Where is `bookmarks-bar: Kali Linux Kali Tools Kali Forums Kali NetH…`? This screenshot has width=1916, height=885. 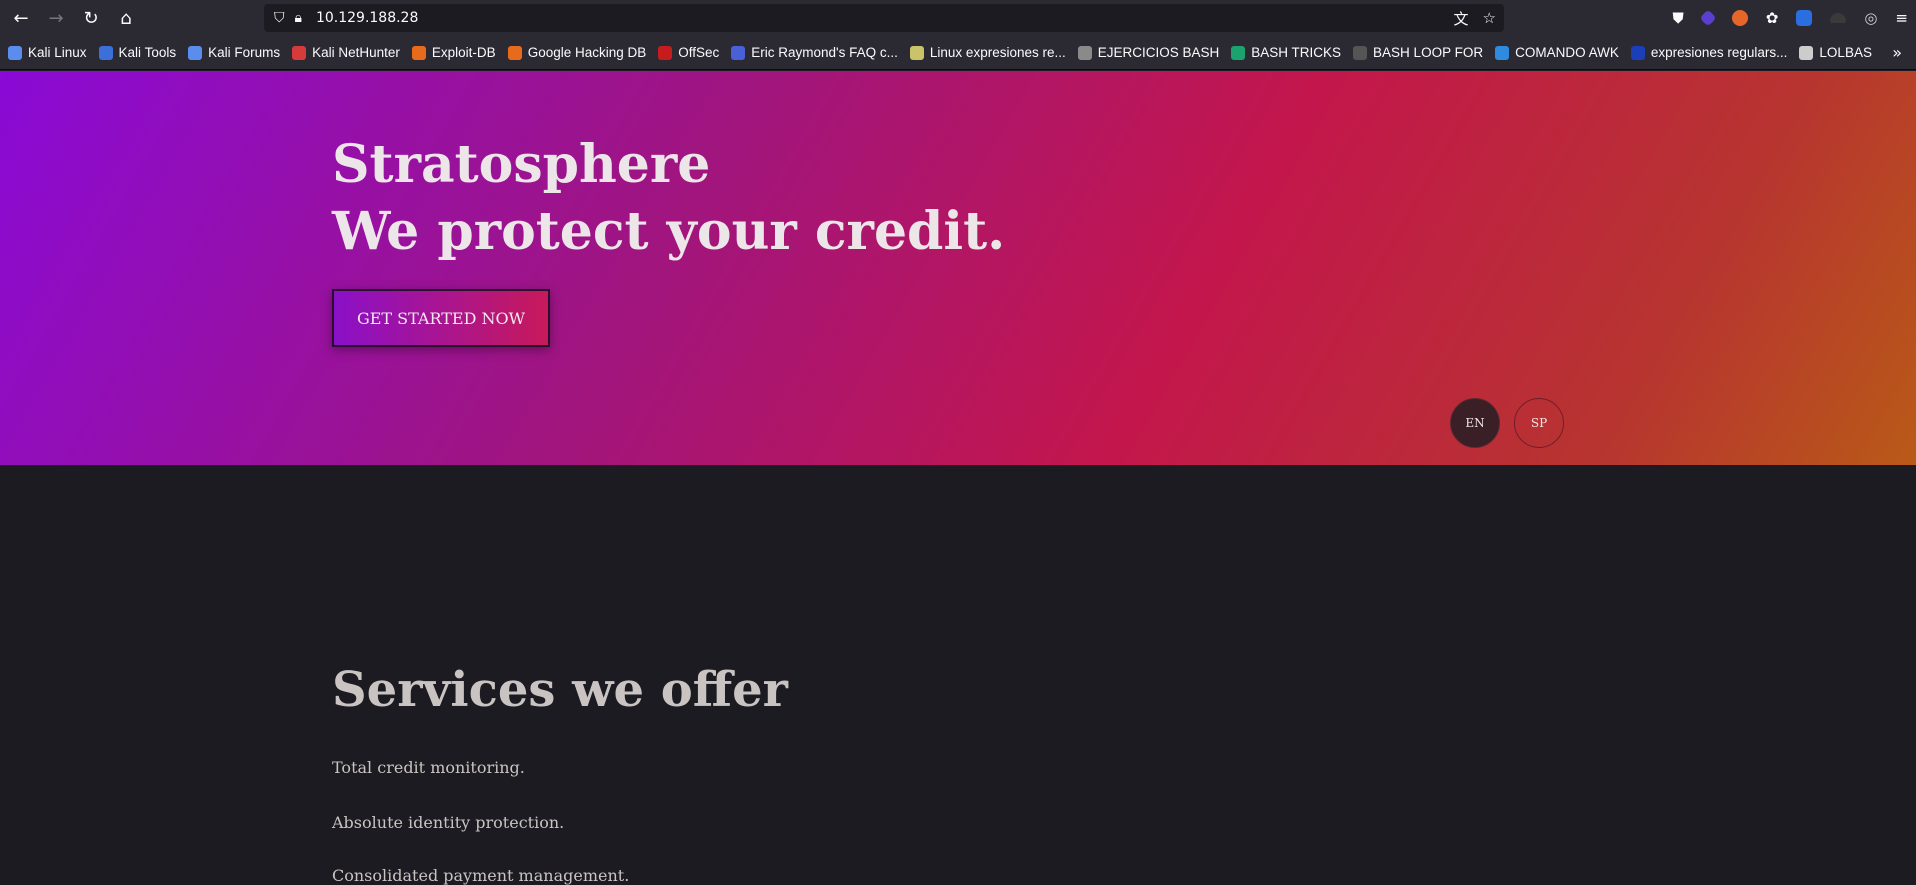 bookmarks-bar: Kali Linux Kali Tools Kali Forums Kali NetH… is located at coordinates (958, 53).